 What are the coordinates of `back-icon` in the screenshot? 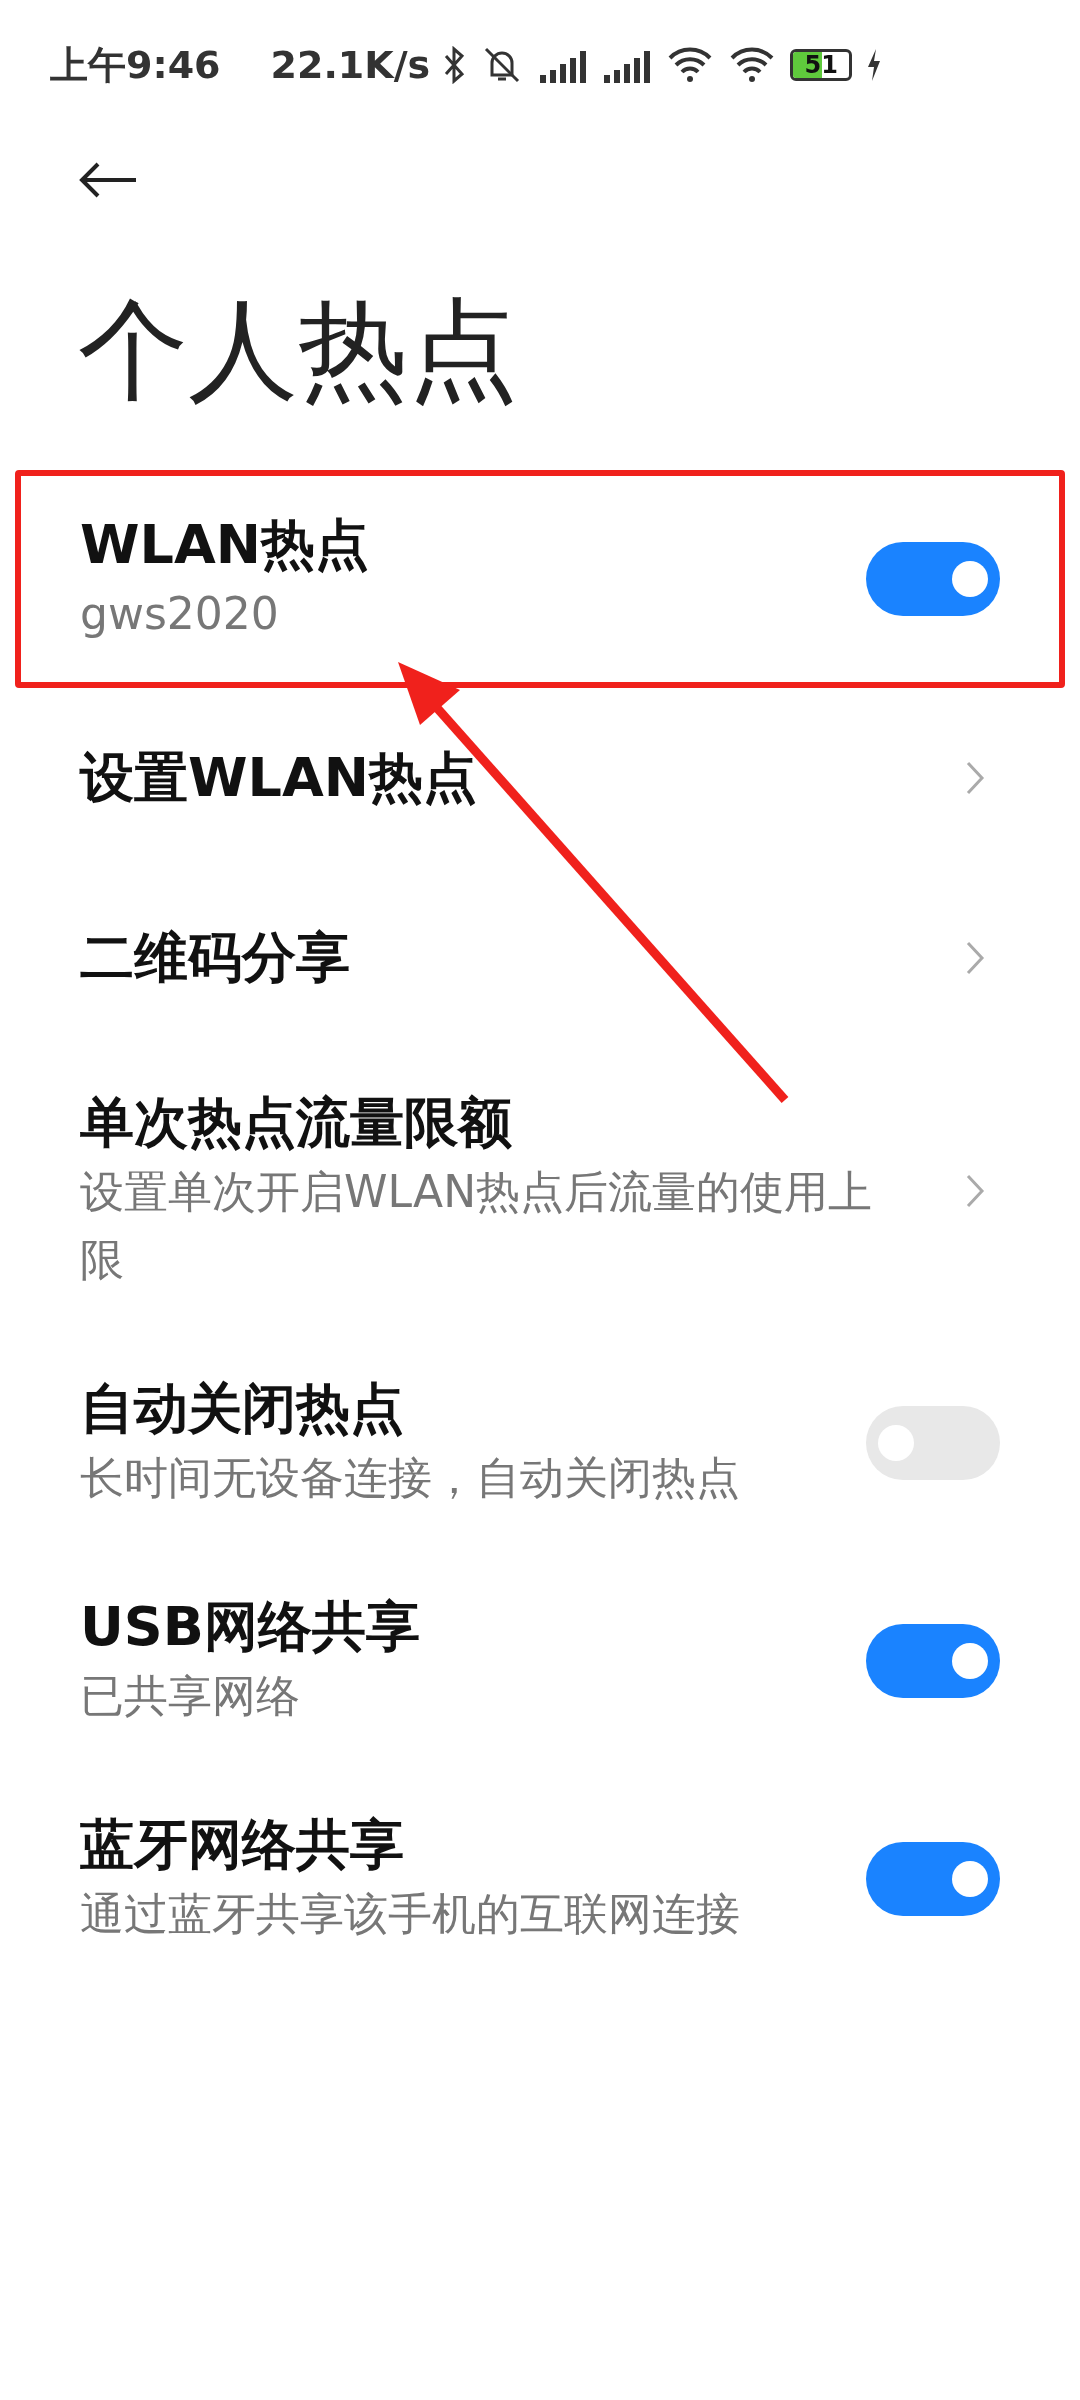 It's located at (108, 180).